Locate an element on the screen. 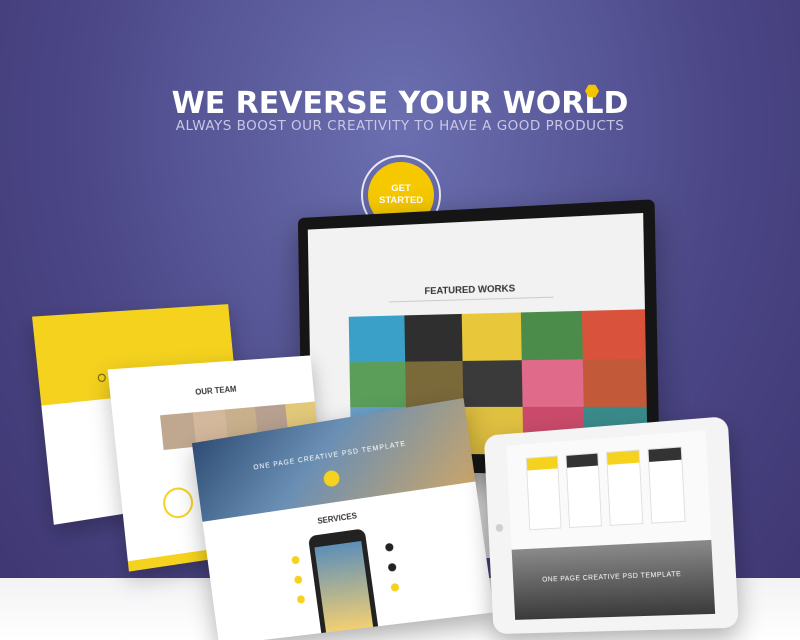 Image resolution: width=800 pixels, height=640 pixels. circle-icon is located at coordinates (101, 377).